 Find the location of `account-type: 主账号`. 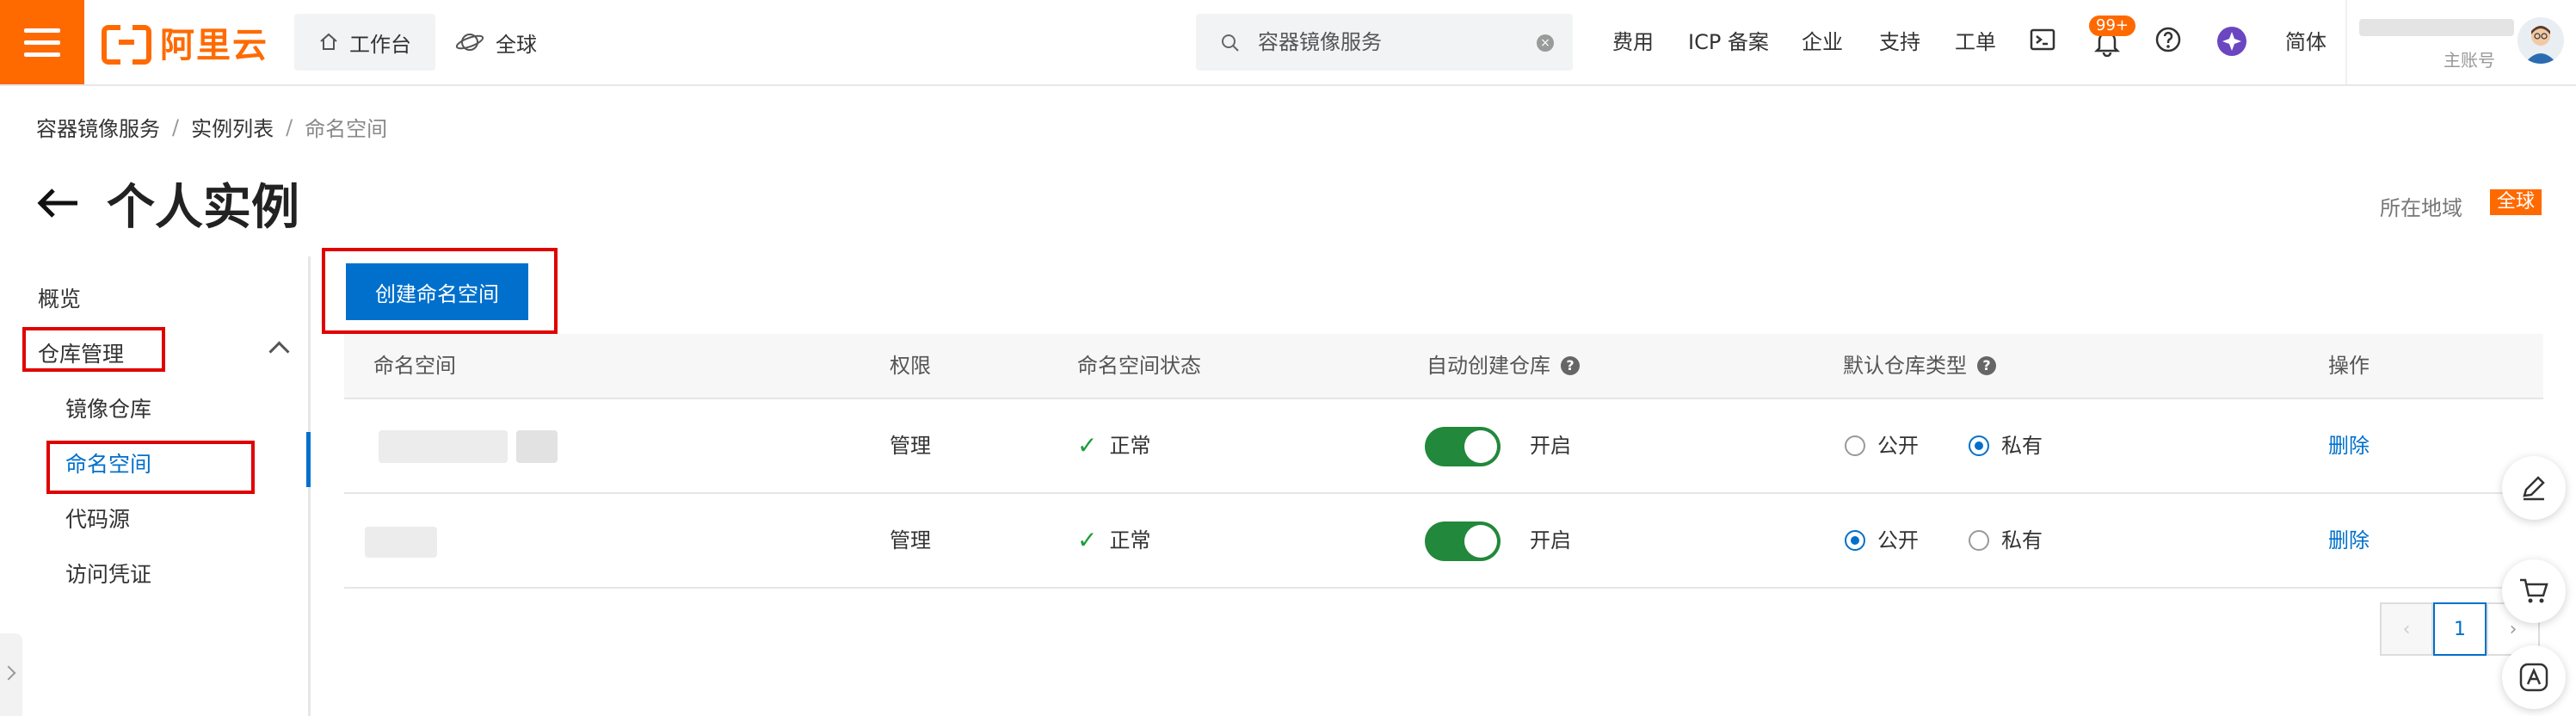

account-type: 主账号 is located at coordinates (2469, 61).